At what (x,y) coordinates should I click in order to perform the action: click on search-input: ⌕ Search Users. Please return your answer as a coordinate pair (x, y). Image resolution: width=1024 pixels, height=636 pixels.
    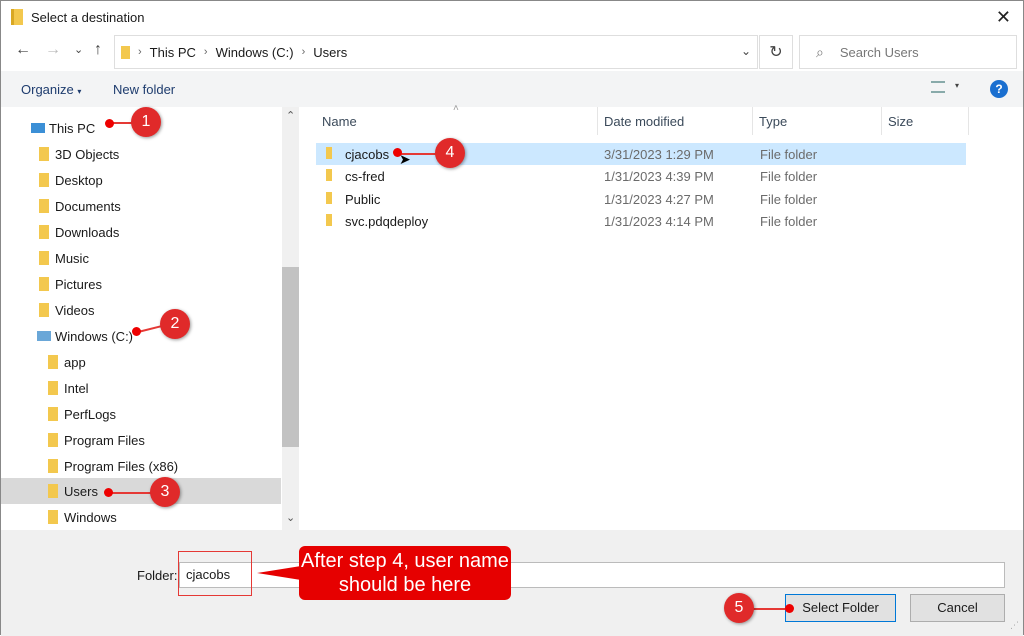
    Looking at the image, I should click on (908, 52).